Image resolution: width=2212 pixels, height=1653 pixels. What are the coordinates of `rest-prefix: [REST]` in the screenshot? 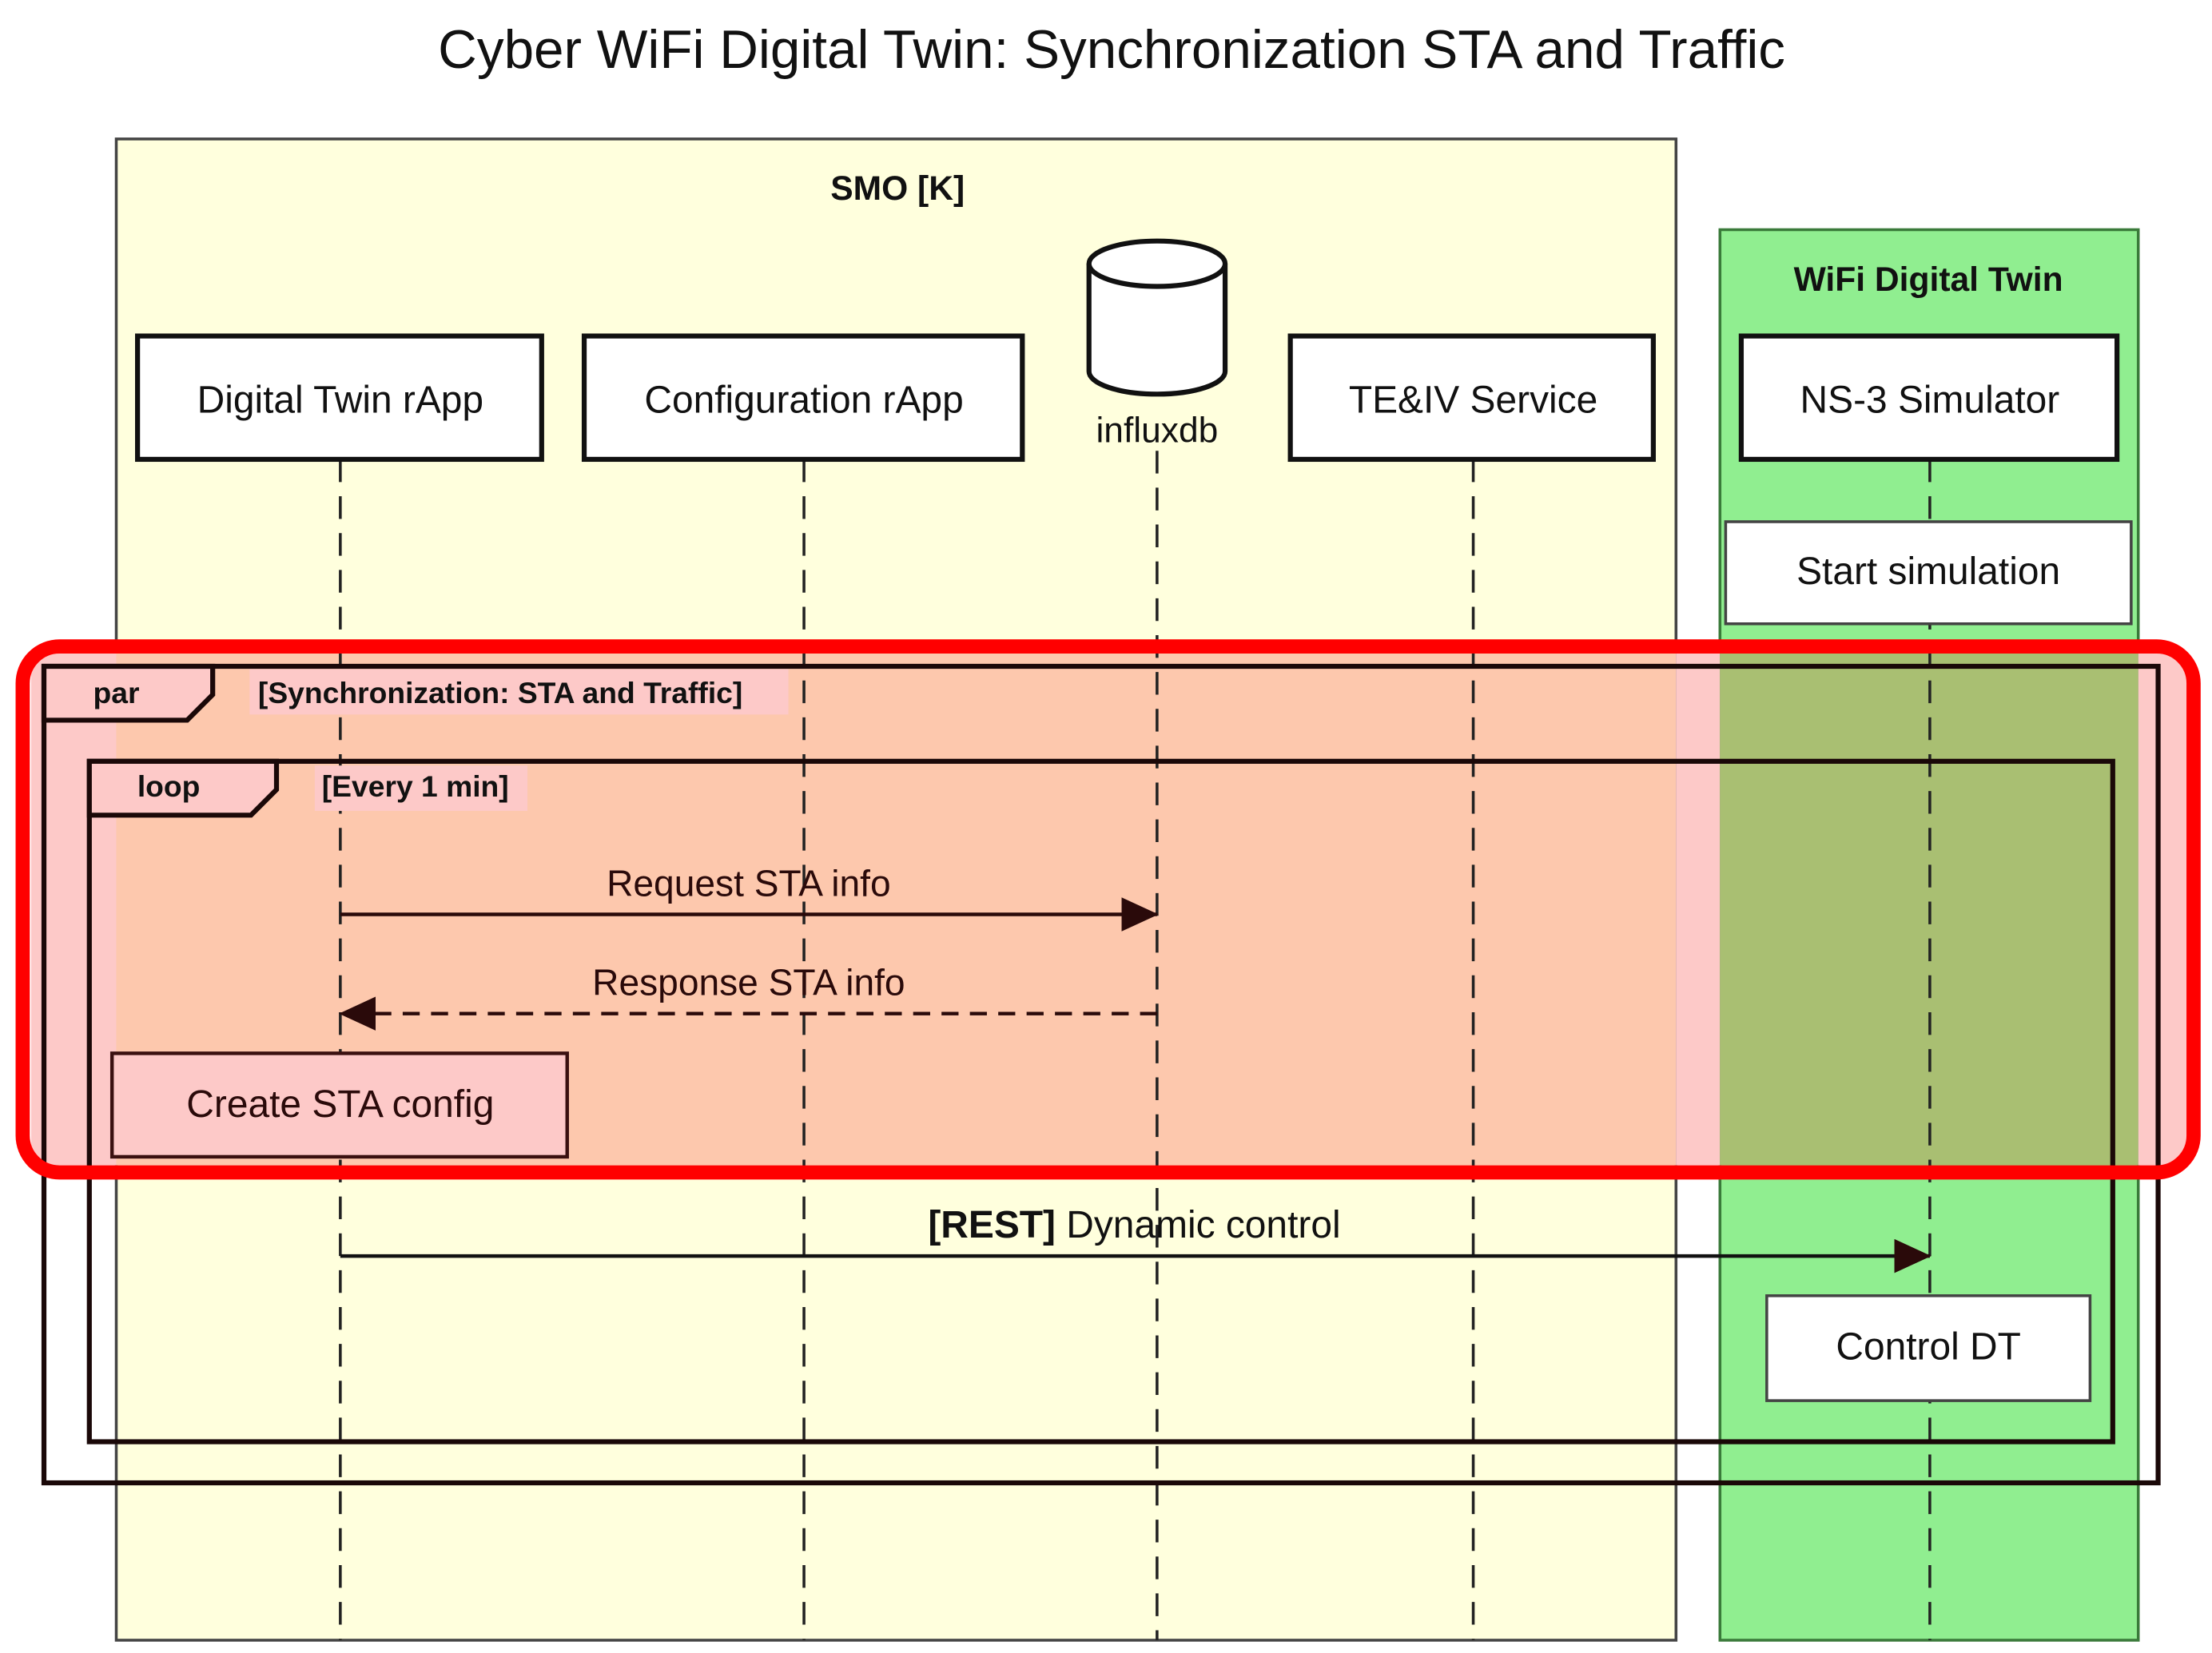 It's located at (992, 1225).